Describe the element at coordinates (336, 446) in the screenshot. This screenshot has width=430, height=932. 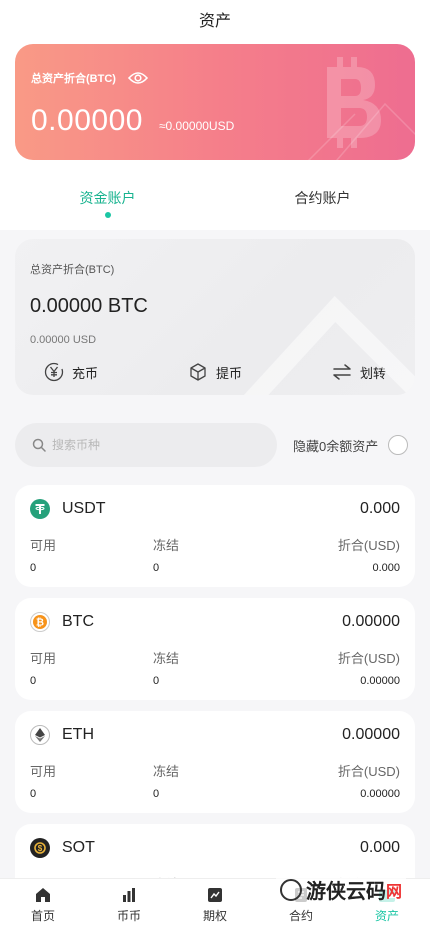
I see `hide-zero-label: 隐藏0余额资产` at that location.